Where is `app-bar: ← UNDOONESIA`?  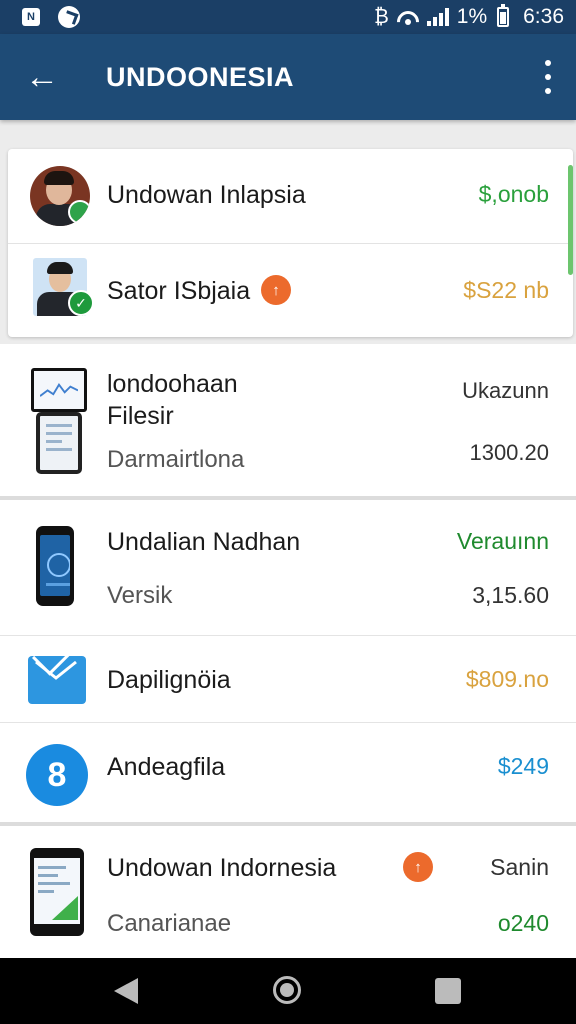 app-bar: ← UNDOONESIA is located at coordinates (288, 77).